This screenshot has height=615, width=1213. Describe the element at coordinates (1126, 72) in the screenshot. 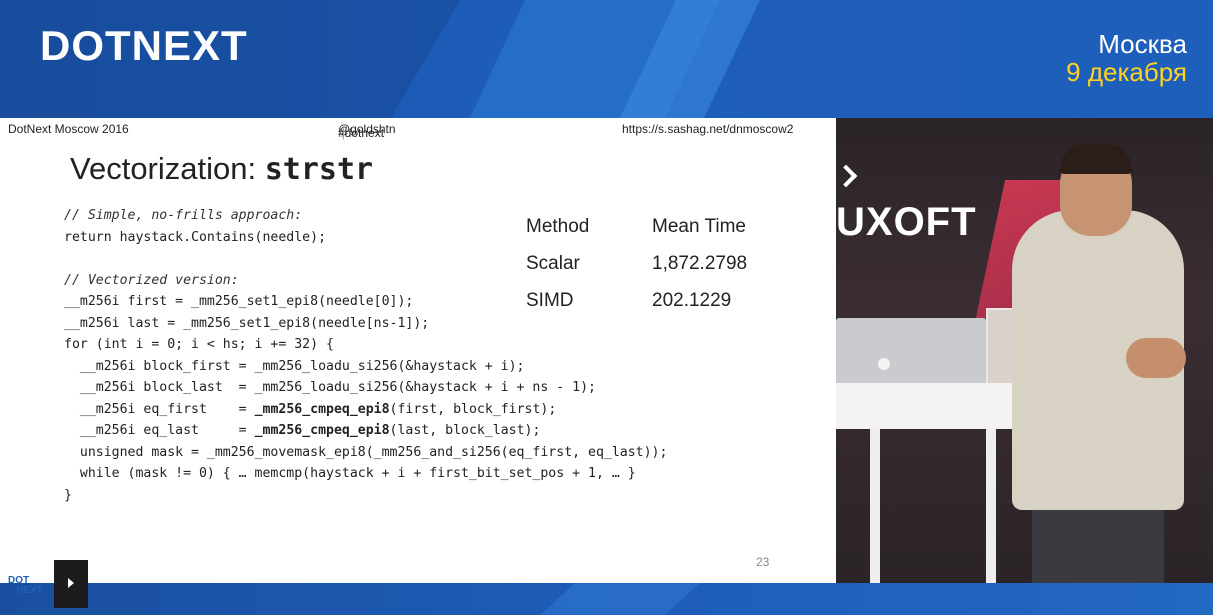

I see `event-date: 9 декабря` at that location.